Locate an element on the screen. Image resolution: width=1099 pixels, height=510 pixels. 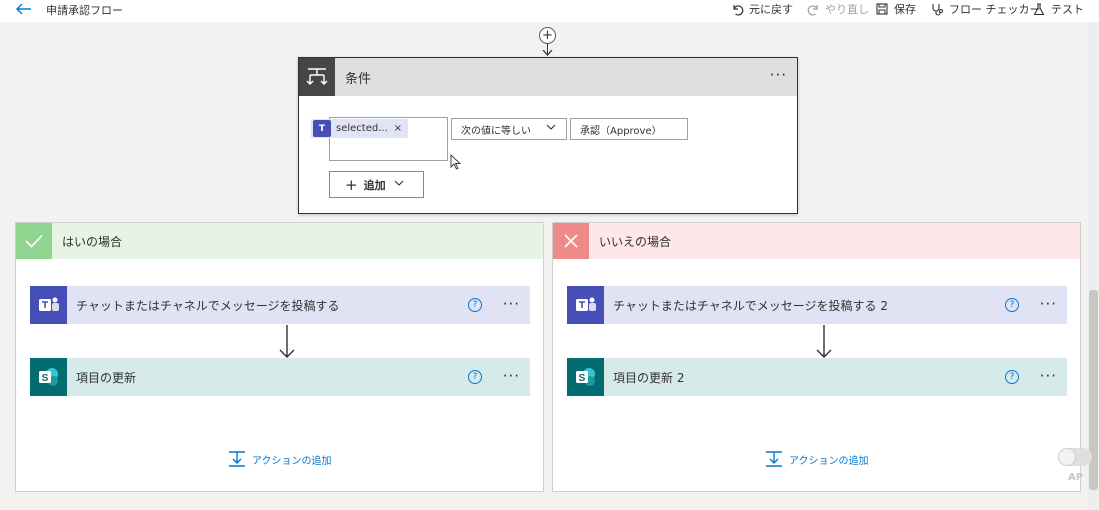
no-sharepoint-action-title: 項目の更新 2 is located at coordinates (649, 377).